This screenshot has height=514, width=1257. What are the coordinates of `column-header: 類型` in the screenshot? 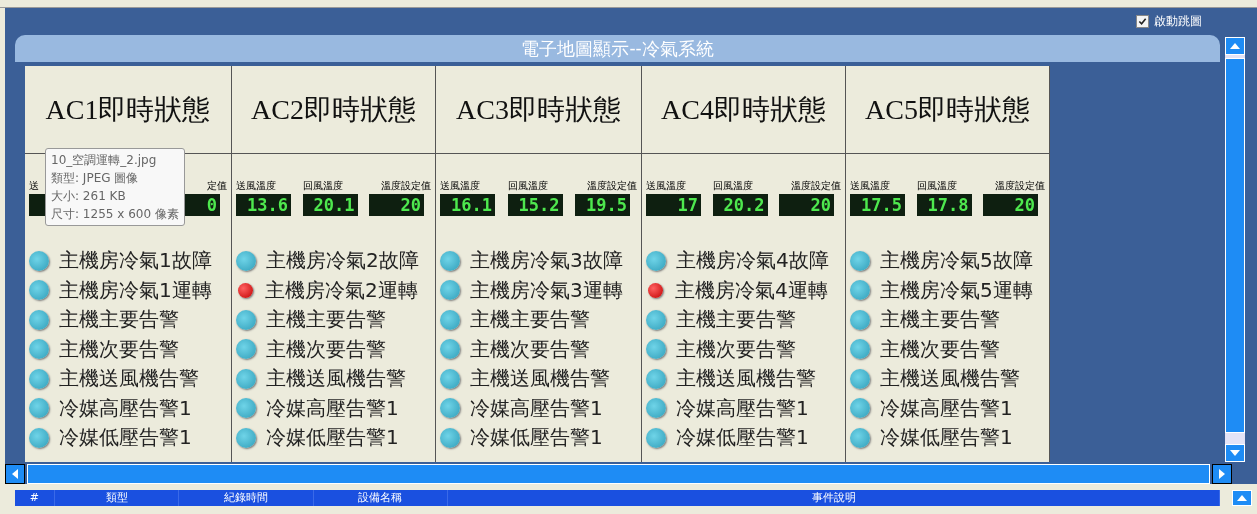 It's located at (117, 498).